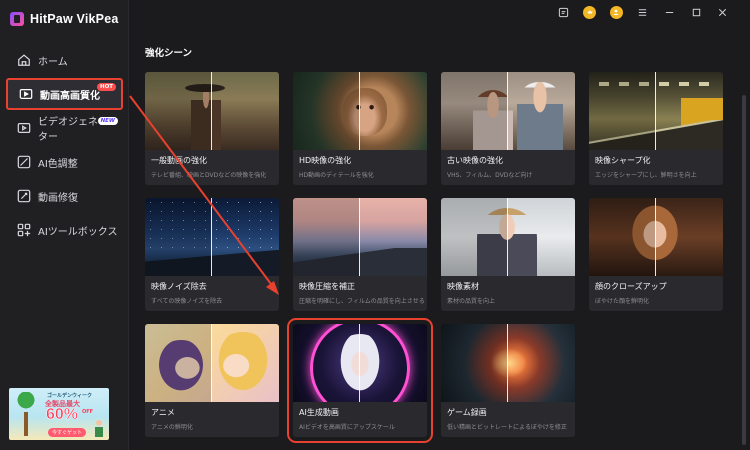 This screenshot has width=750, height=450. I want to click on close-icon, so click(723, 12).